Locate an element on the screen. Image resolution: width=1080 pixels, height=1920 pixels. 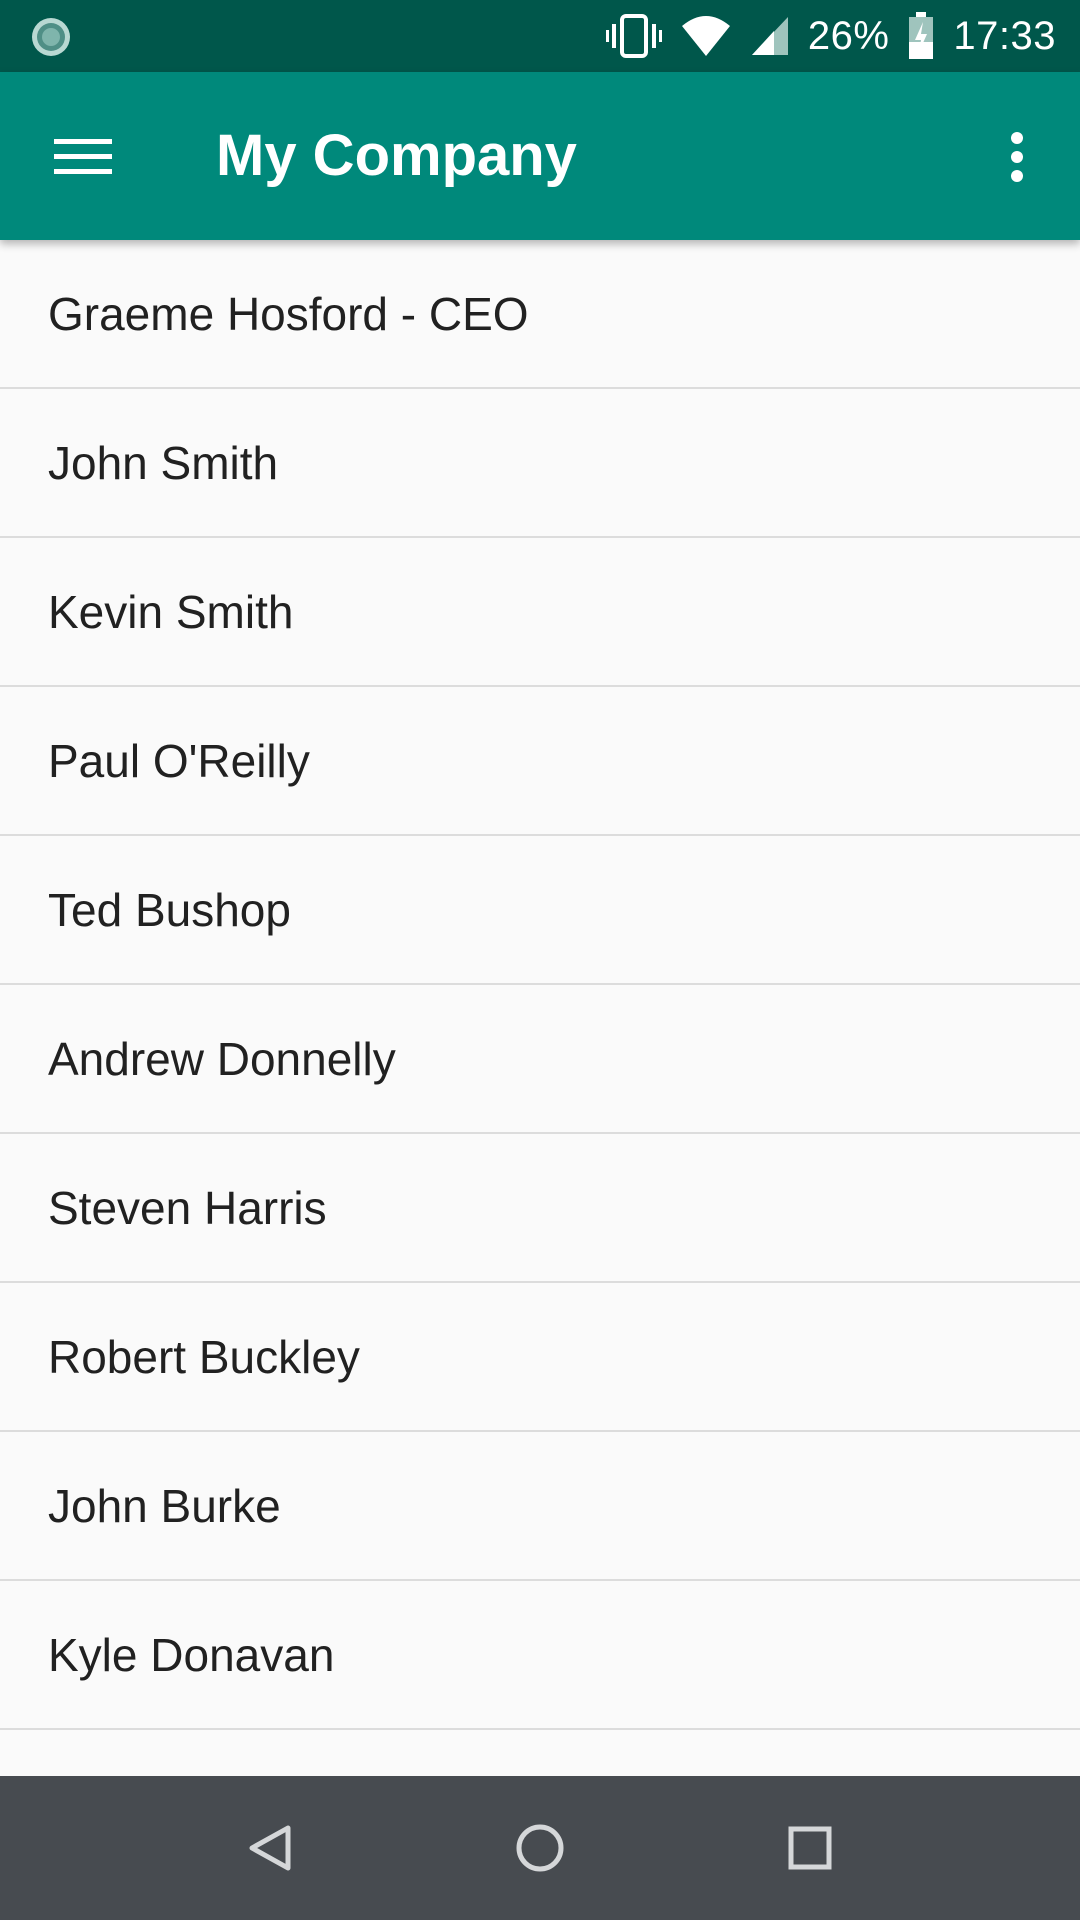
overflow-menu-button is located at coordinates (1017, 157).